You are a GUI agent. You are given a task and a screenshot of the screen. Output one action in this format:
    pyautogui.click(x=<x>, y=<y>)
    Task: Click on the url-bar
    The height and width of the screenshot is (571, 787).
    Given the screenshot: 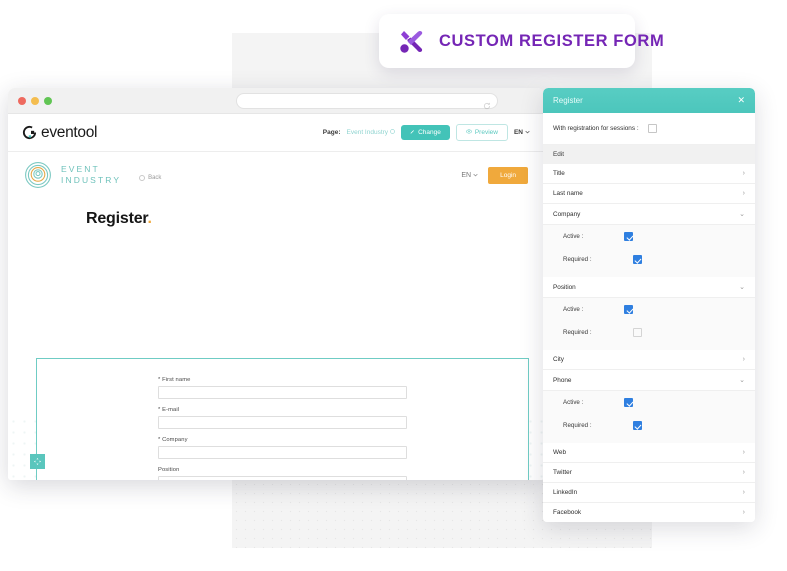 What is the action you would take?
    pyautogui.click(x=367, y=101)
    